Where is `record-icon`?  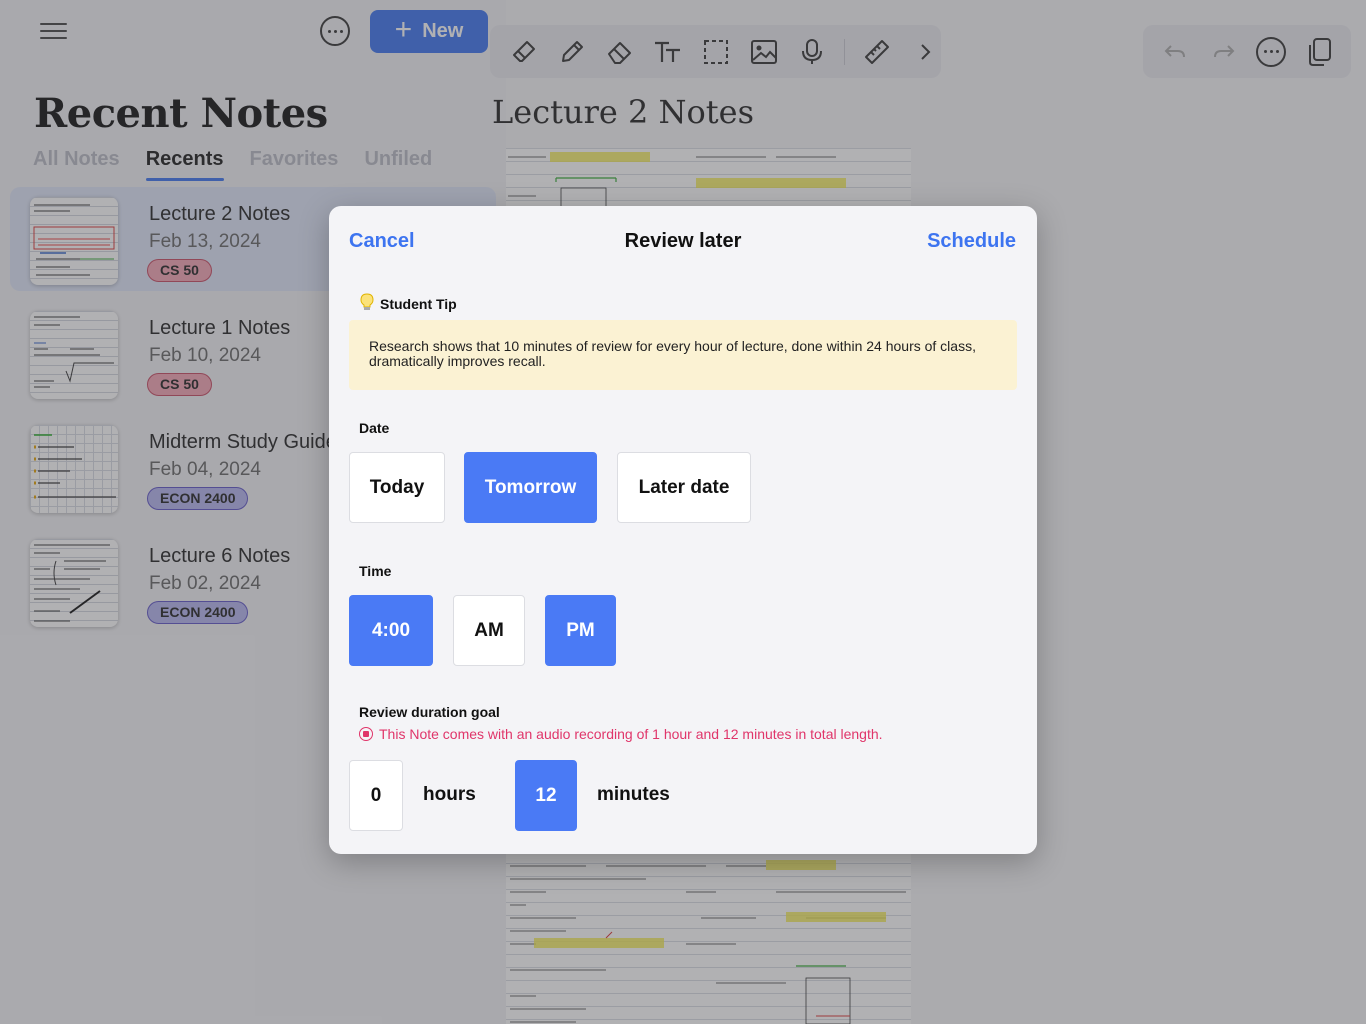 record-icon is located at coordinates (366, 734).